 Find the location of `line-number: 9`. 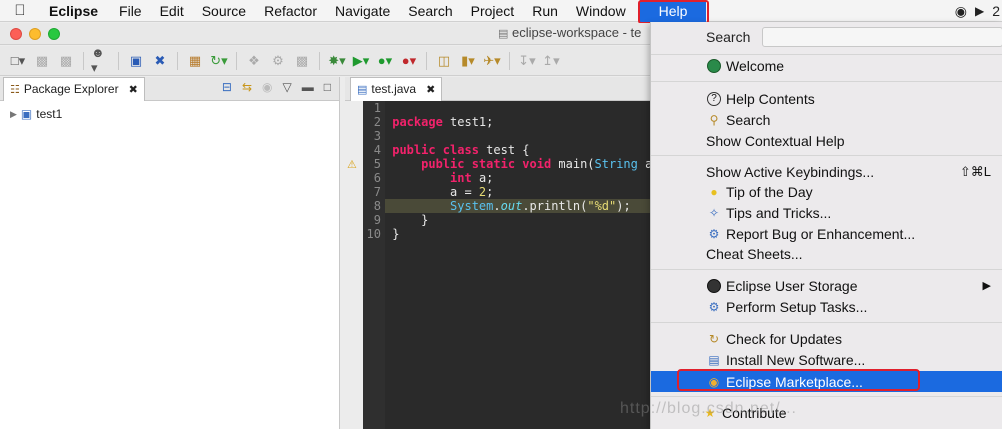

line-number: 9 is located at coordinates (377, 220).